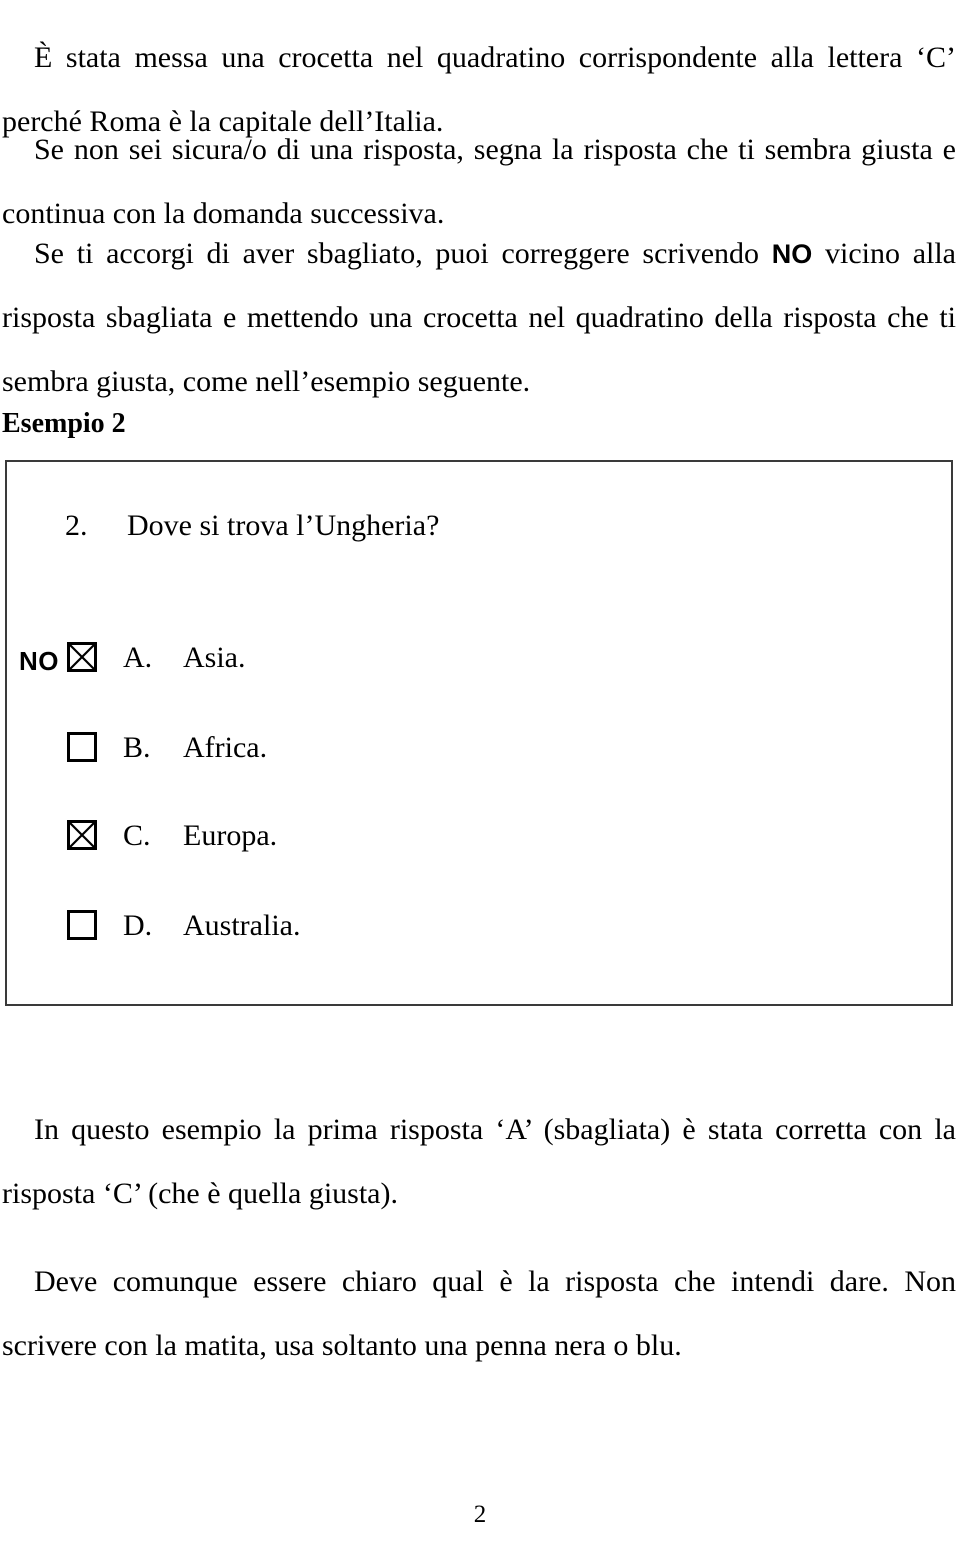  What do you see at coordinates (138, 925) in the screenshot?
I see `option-d-letter: D.` at bounding box center [138, 925].